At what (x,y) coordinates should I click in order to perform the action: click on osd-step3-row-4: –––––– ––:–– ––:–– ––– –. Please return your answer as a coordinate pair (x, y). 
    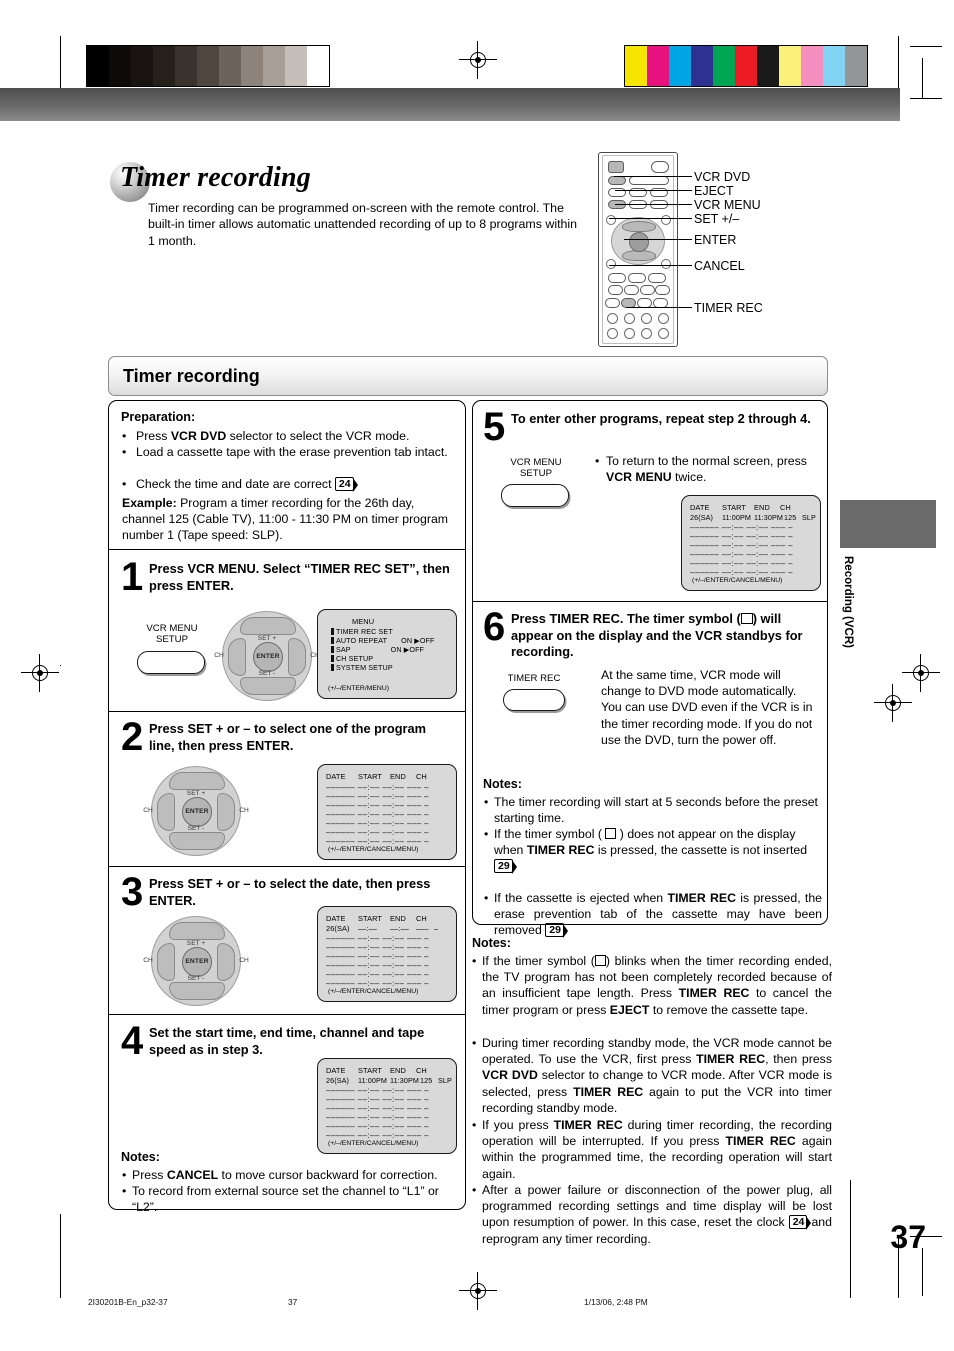
    Looking at the image, I should click on (387, 956).